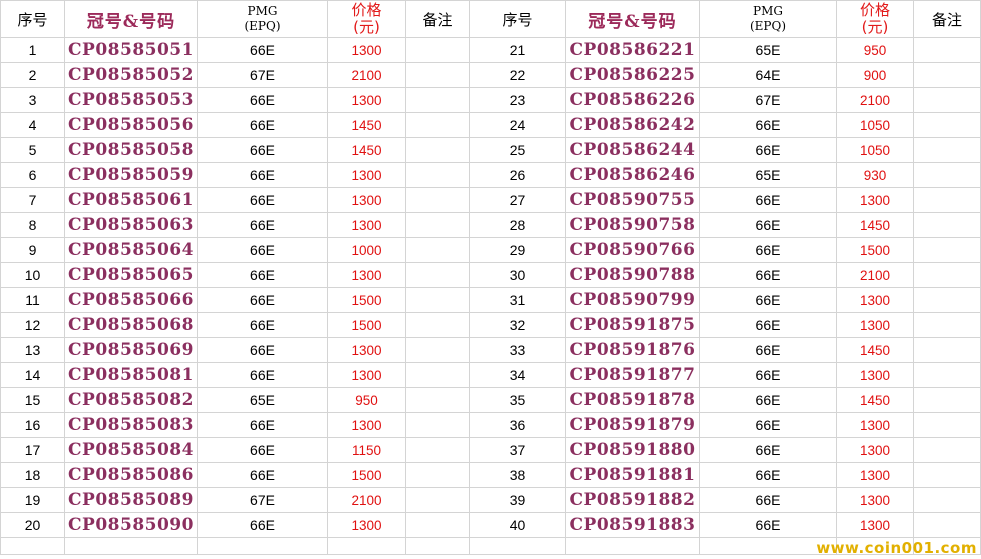 This screenshot has height=559, width=981. Describe the element at coordinates (517, 500) in the screenshot. I see `seq-cell: 39` at that location.